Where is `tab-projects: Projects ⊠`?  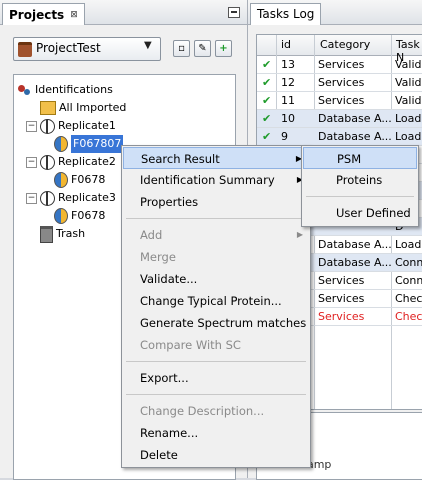 tab-projects: Projects ⊠ is located at coordinates (43, 14).